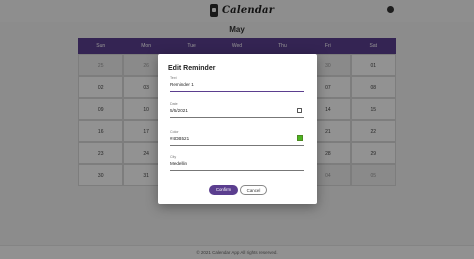  Describe the element at coordinates (179, 138) in the screenshot. I see `color-field-value: #4DB521` at that location.